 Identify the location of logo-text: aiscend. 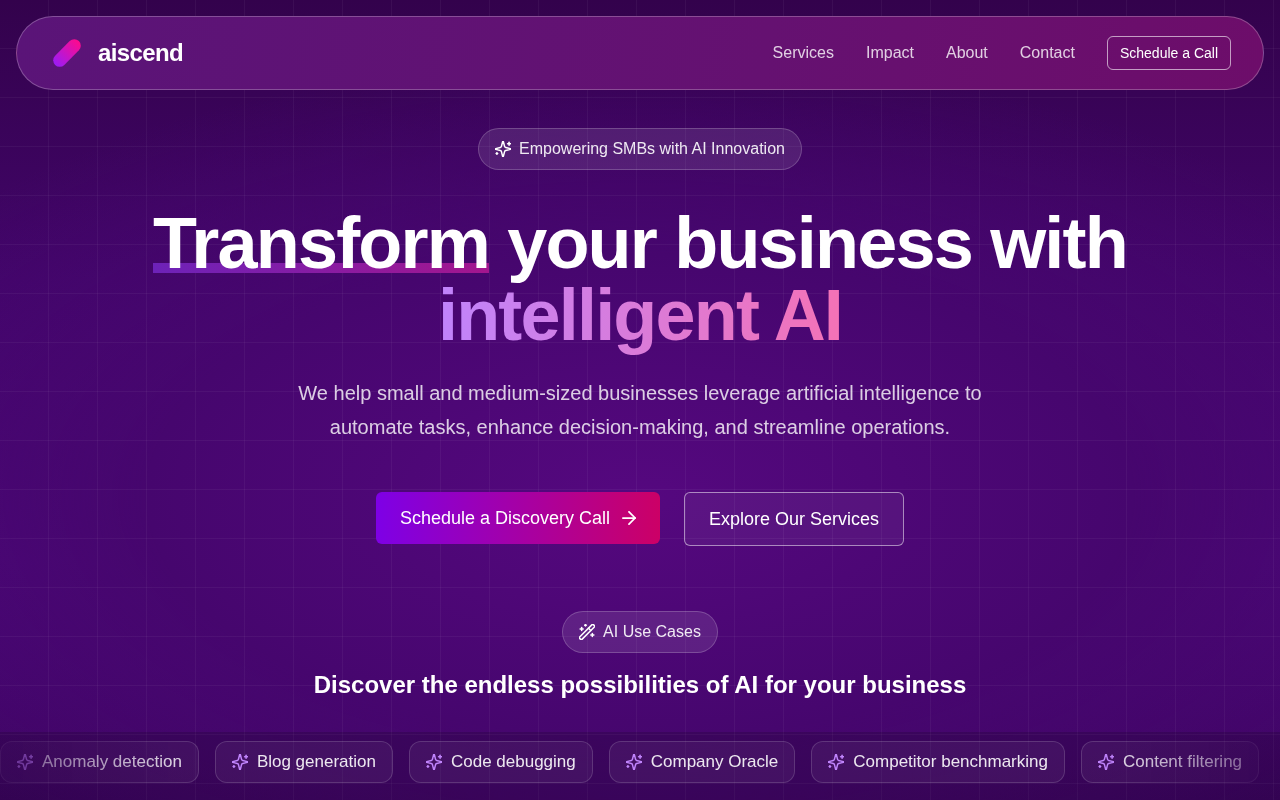
(141, 53).